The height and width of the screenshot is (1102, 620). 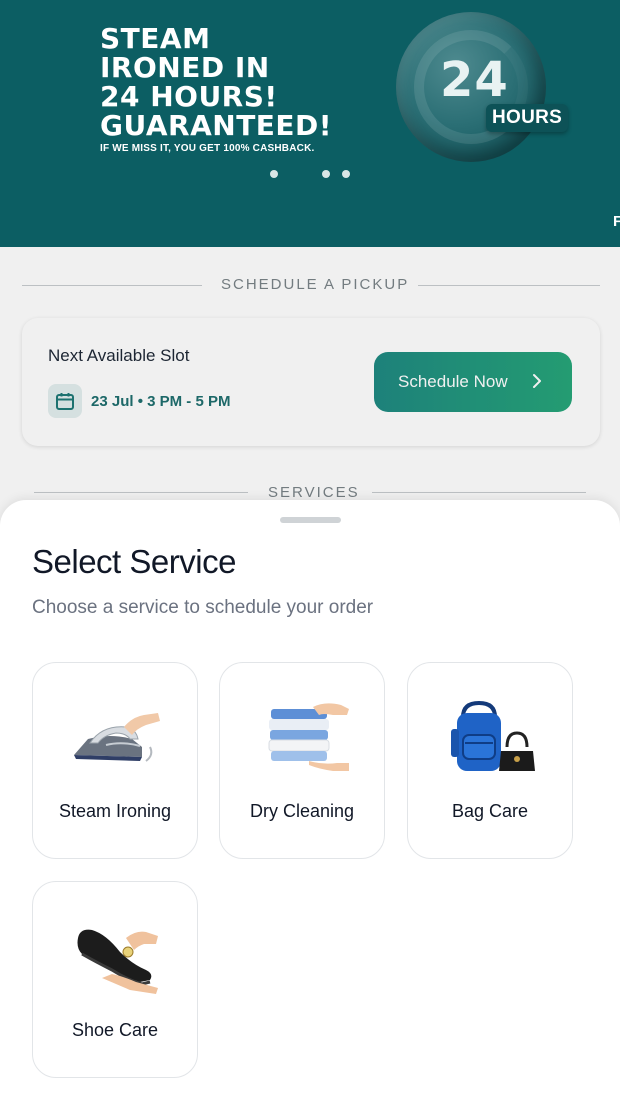 I want to click on banner-headline: STEAM IRONED IN 24 HOURS! GUARANTEED!, so click(x=216, y=82).